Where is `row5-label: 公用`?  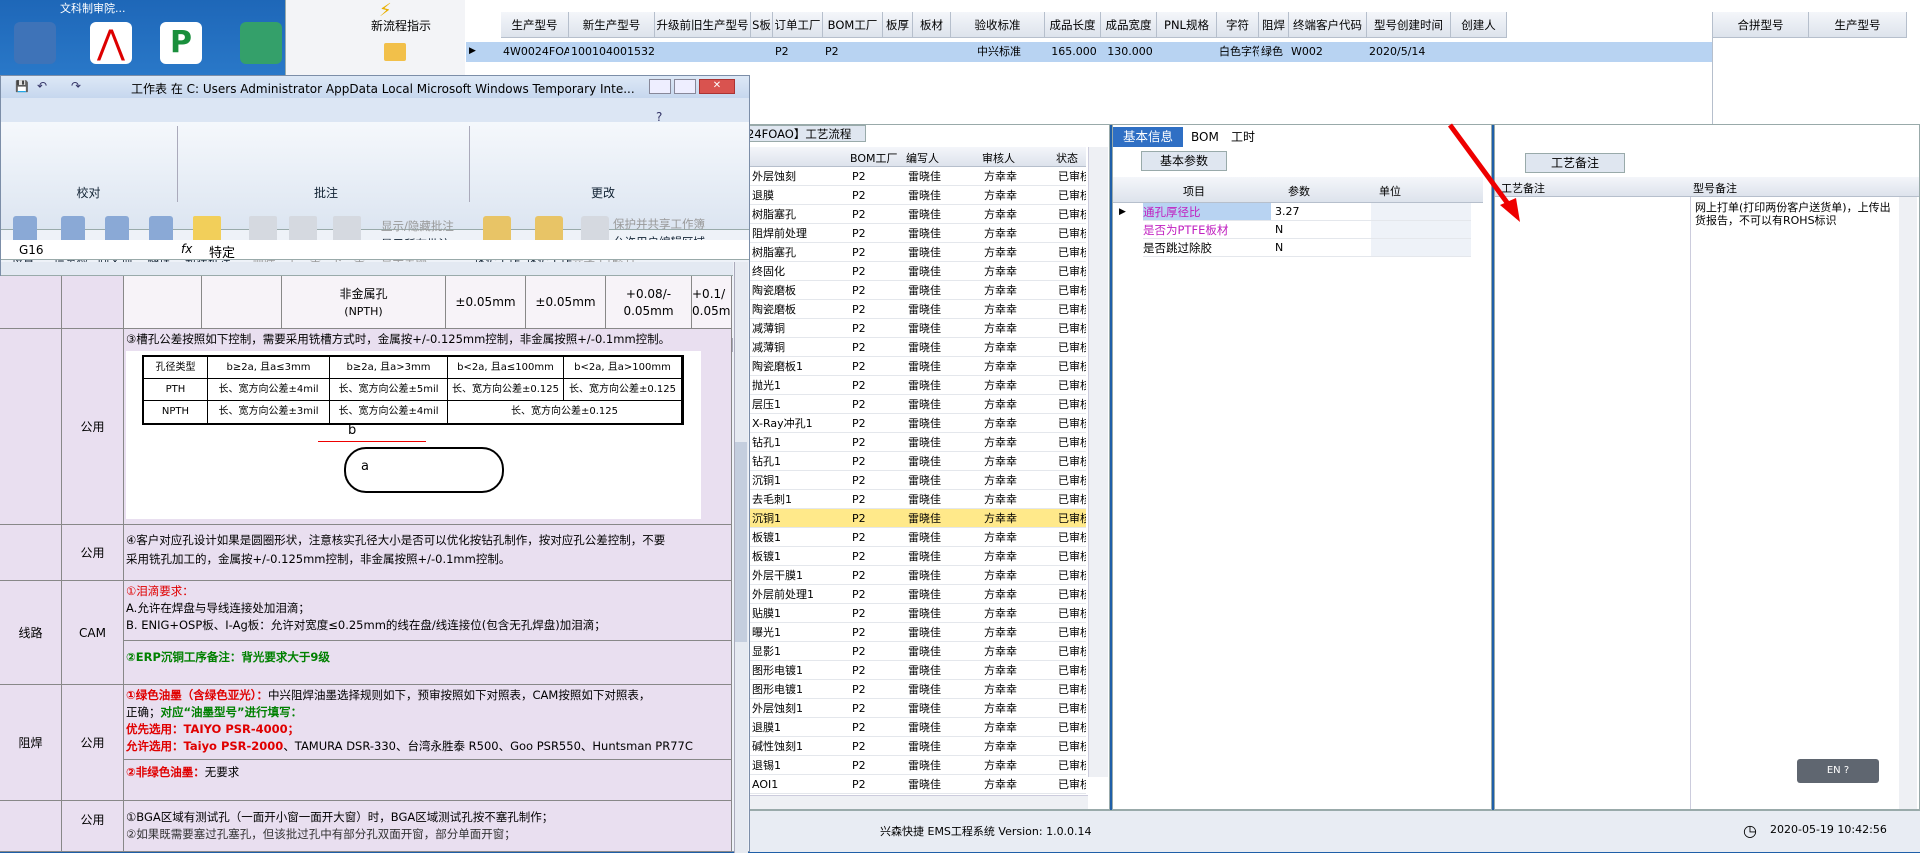 row5-label: 公用 is located at coordinates (93, 743).